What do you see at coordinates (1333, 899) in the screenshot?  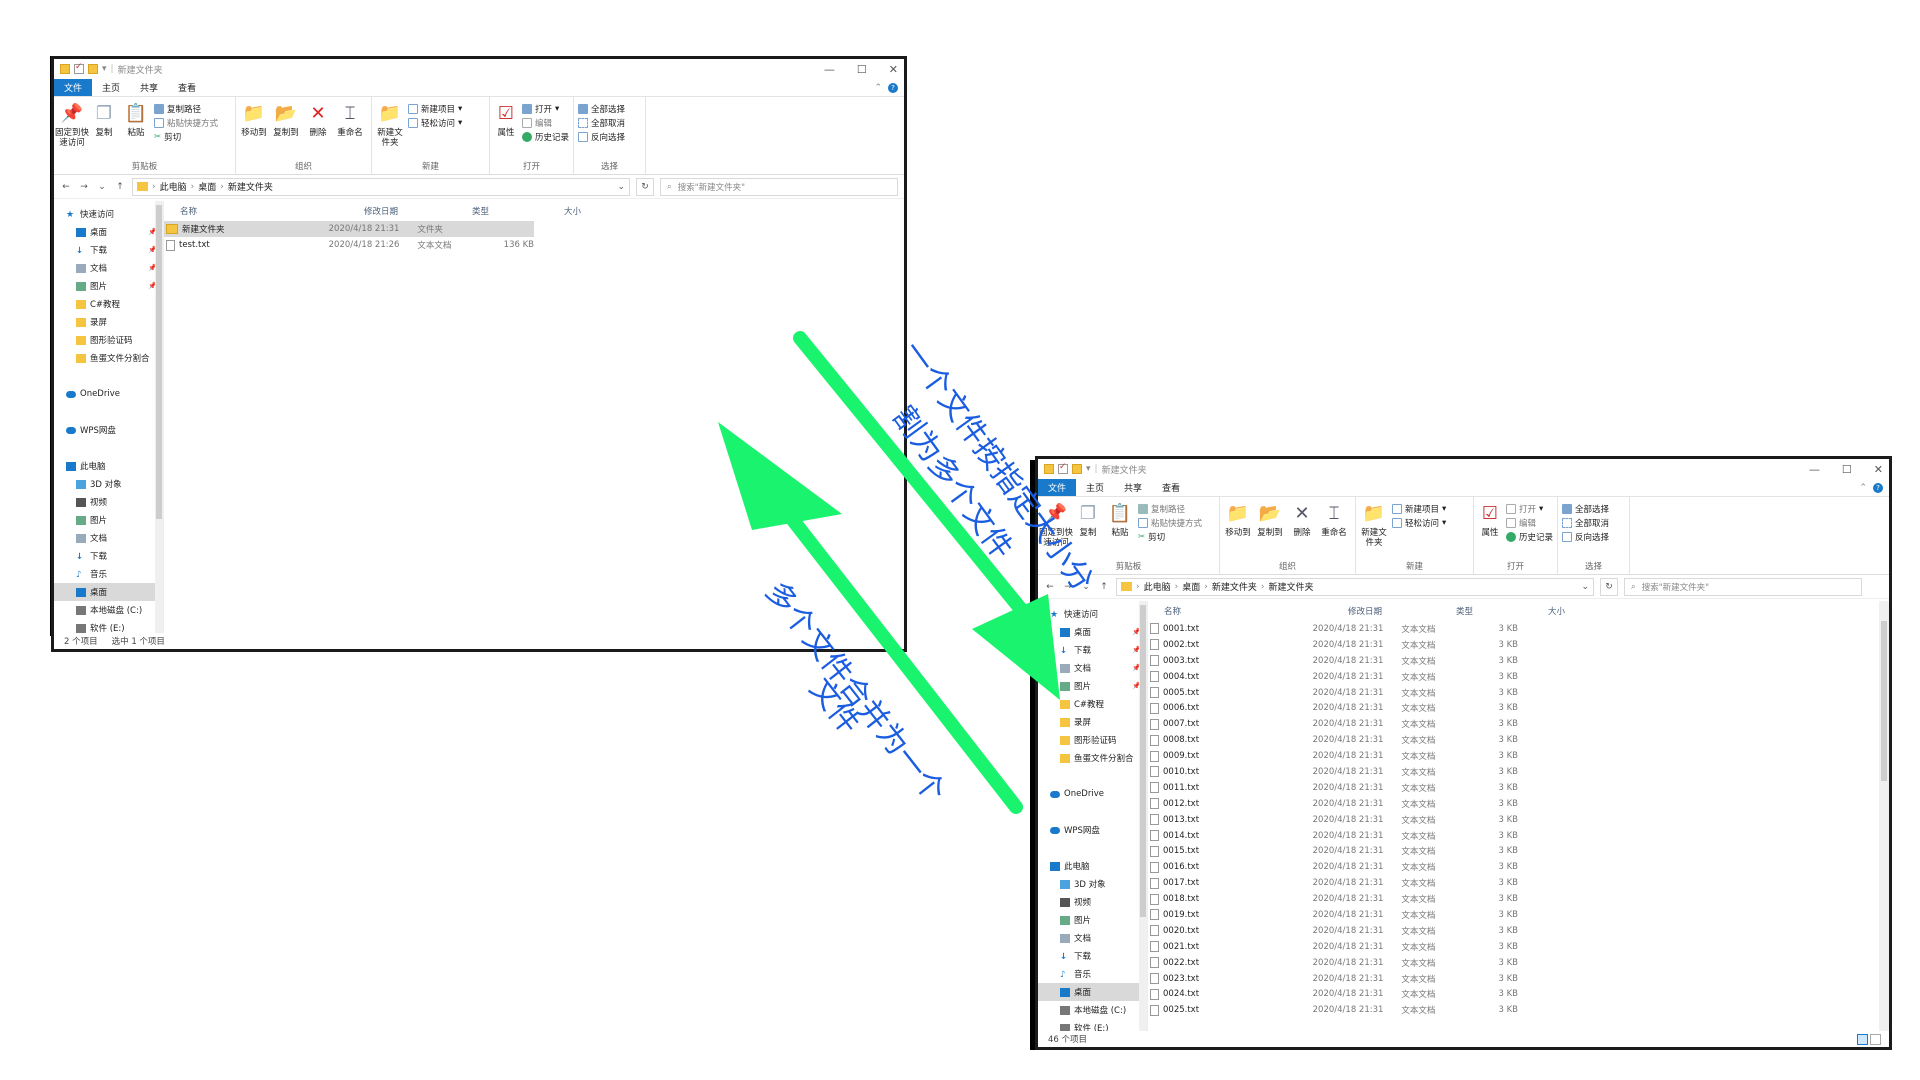 I see `table-row: 0018.txt 2020/4/18 21:31 文本文档 3 KB` at bounding box center [1333, 899].